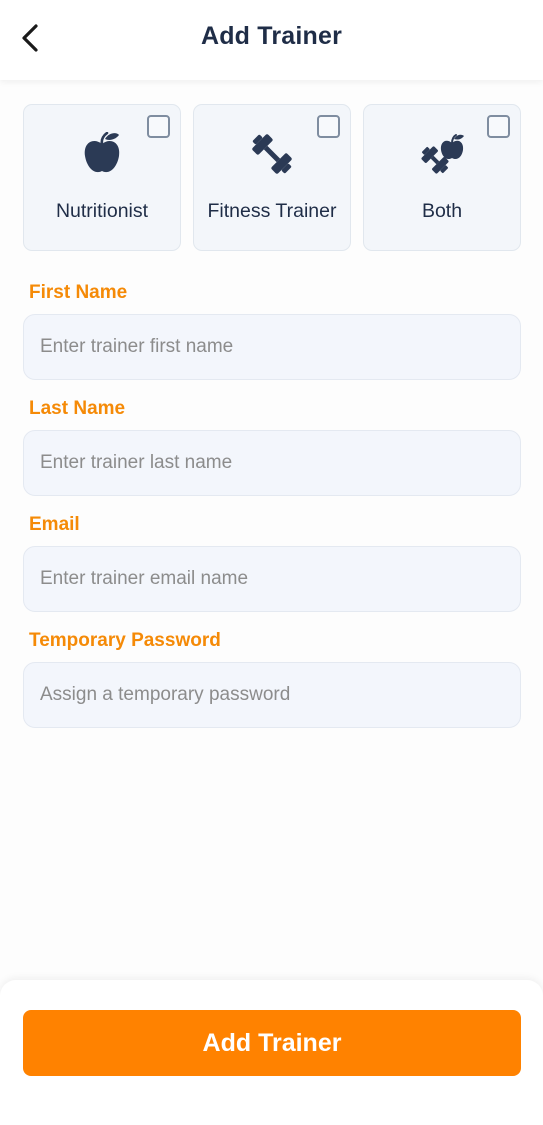 The image size is (543, 1125). What do you see at coordinates (272, 1043) in the screenshot?
I see `add-trainer-button: Add Trainer` at bounding box center [272, 1043].